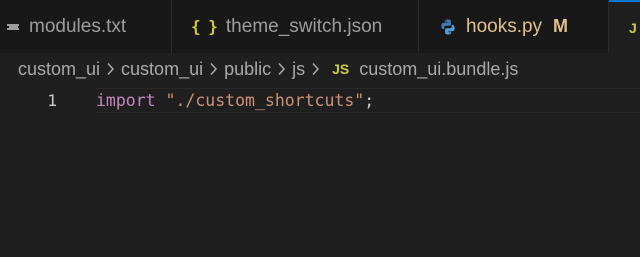 The width and height of the screenshot is (640, 257). I want to click on text-file-icon, so click(13, 27).